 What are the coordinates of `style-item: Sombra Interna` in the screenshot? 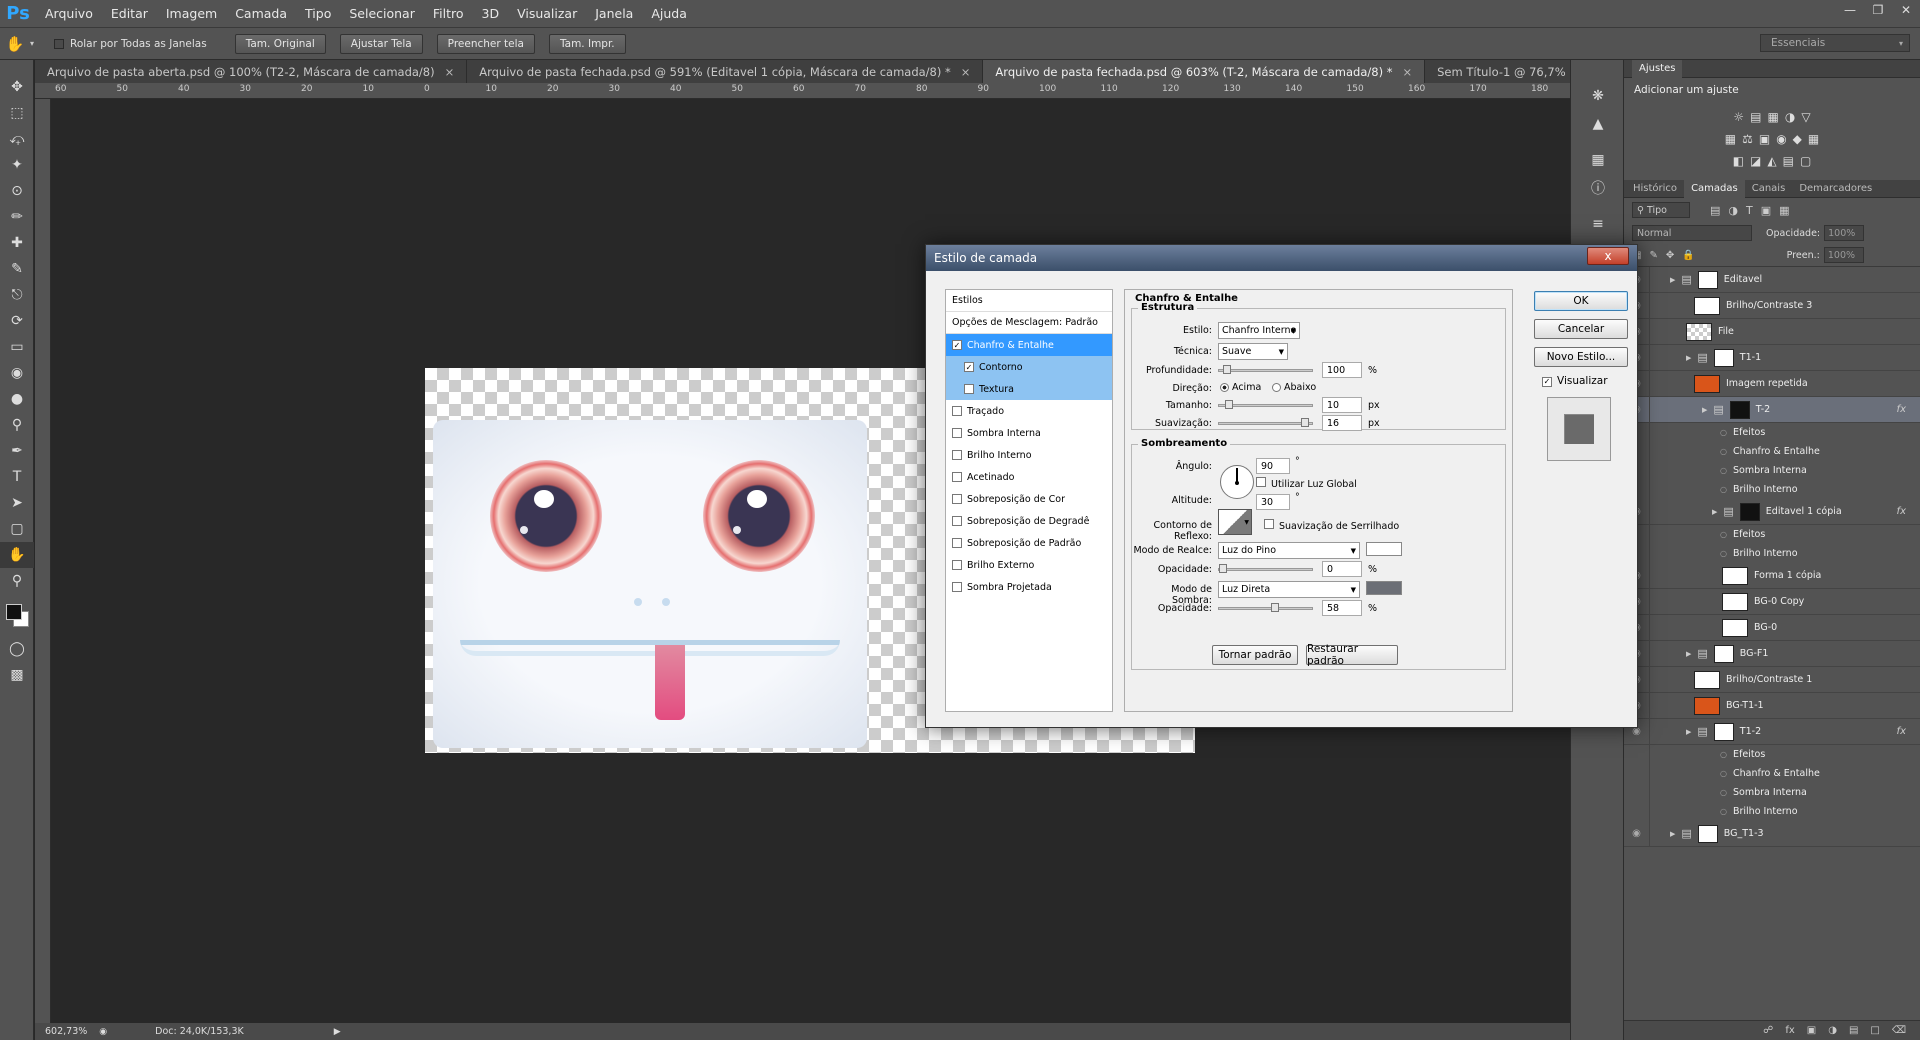 It's located at (1029, 433).